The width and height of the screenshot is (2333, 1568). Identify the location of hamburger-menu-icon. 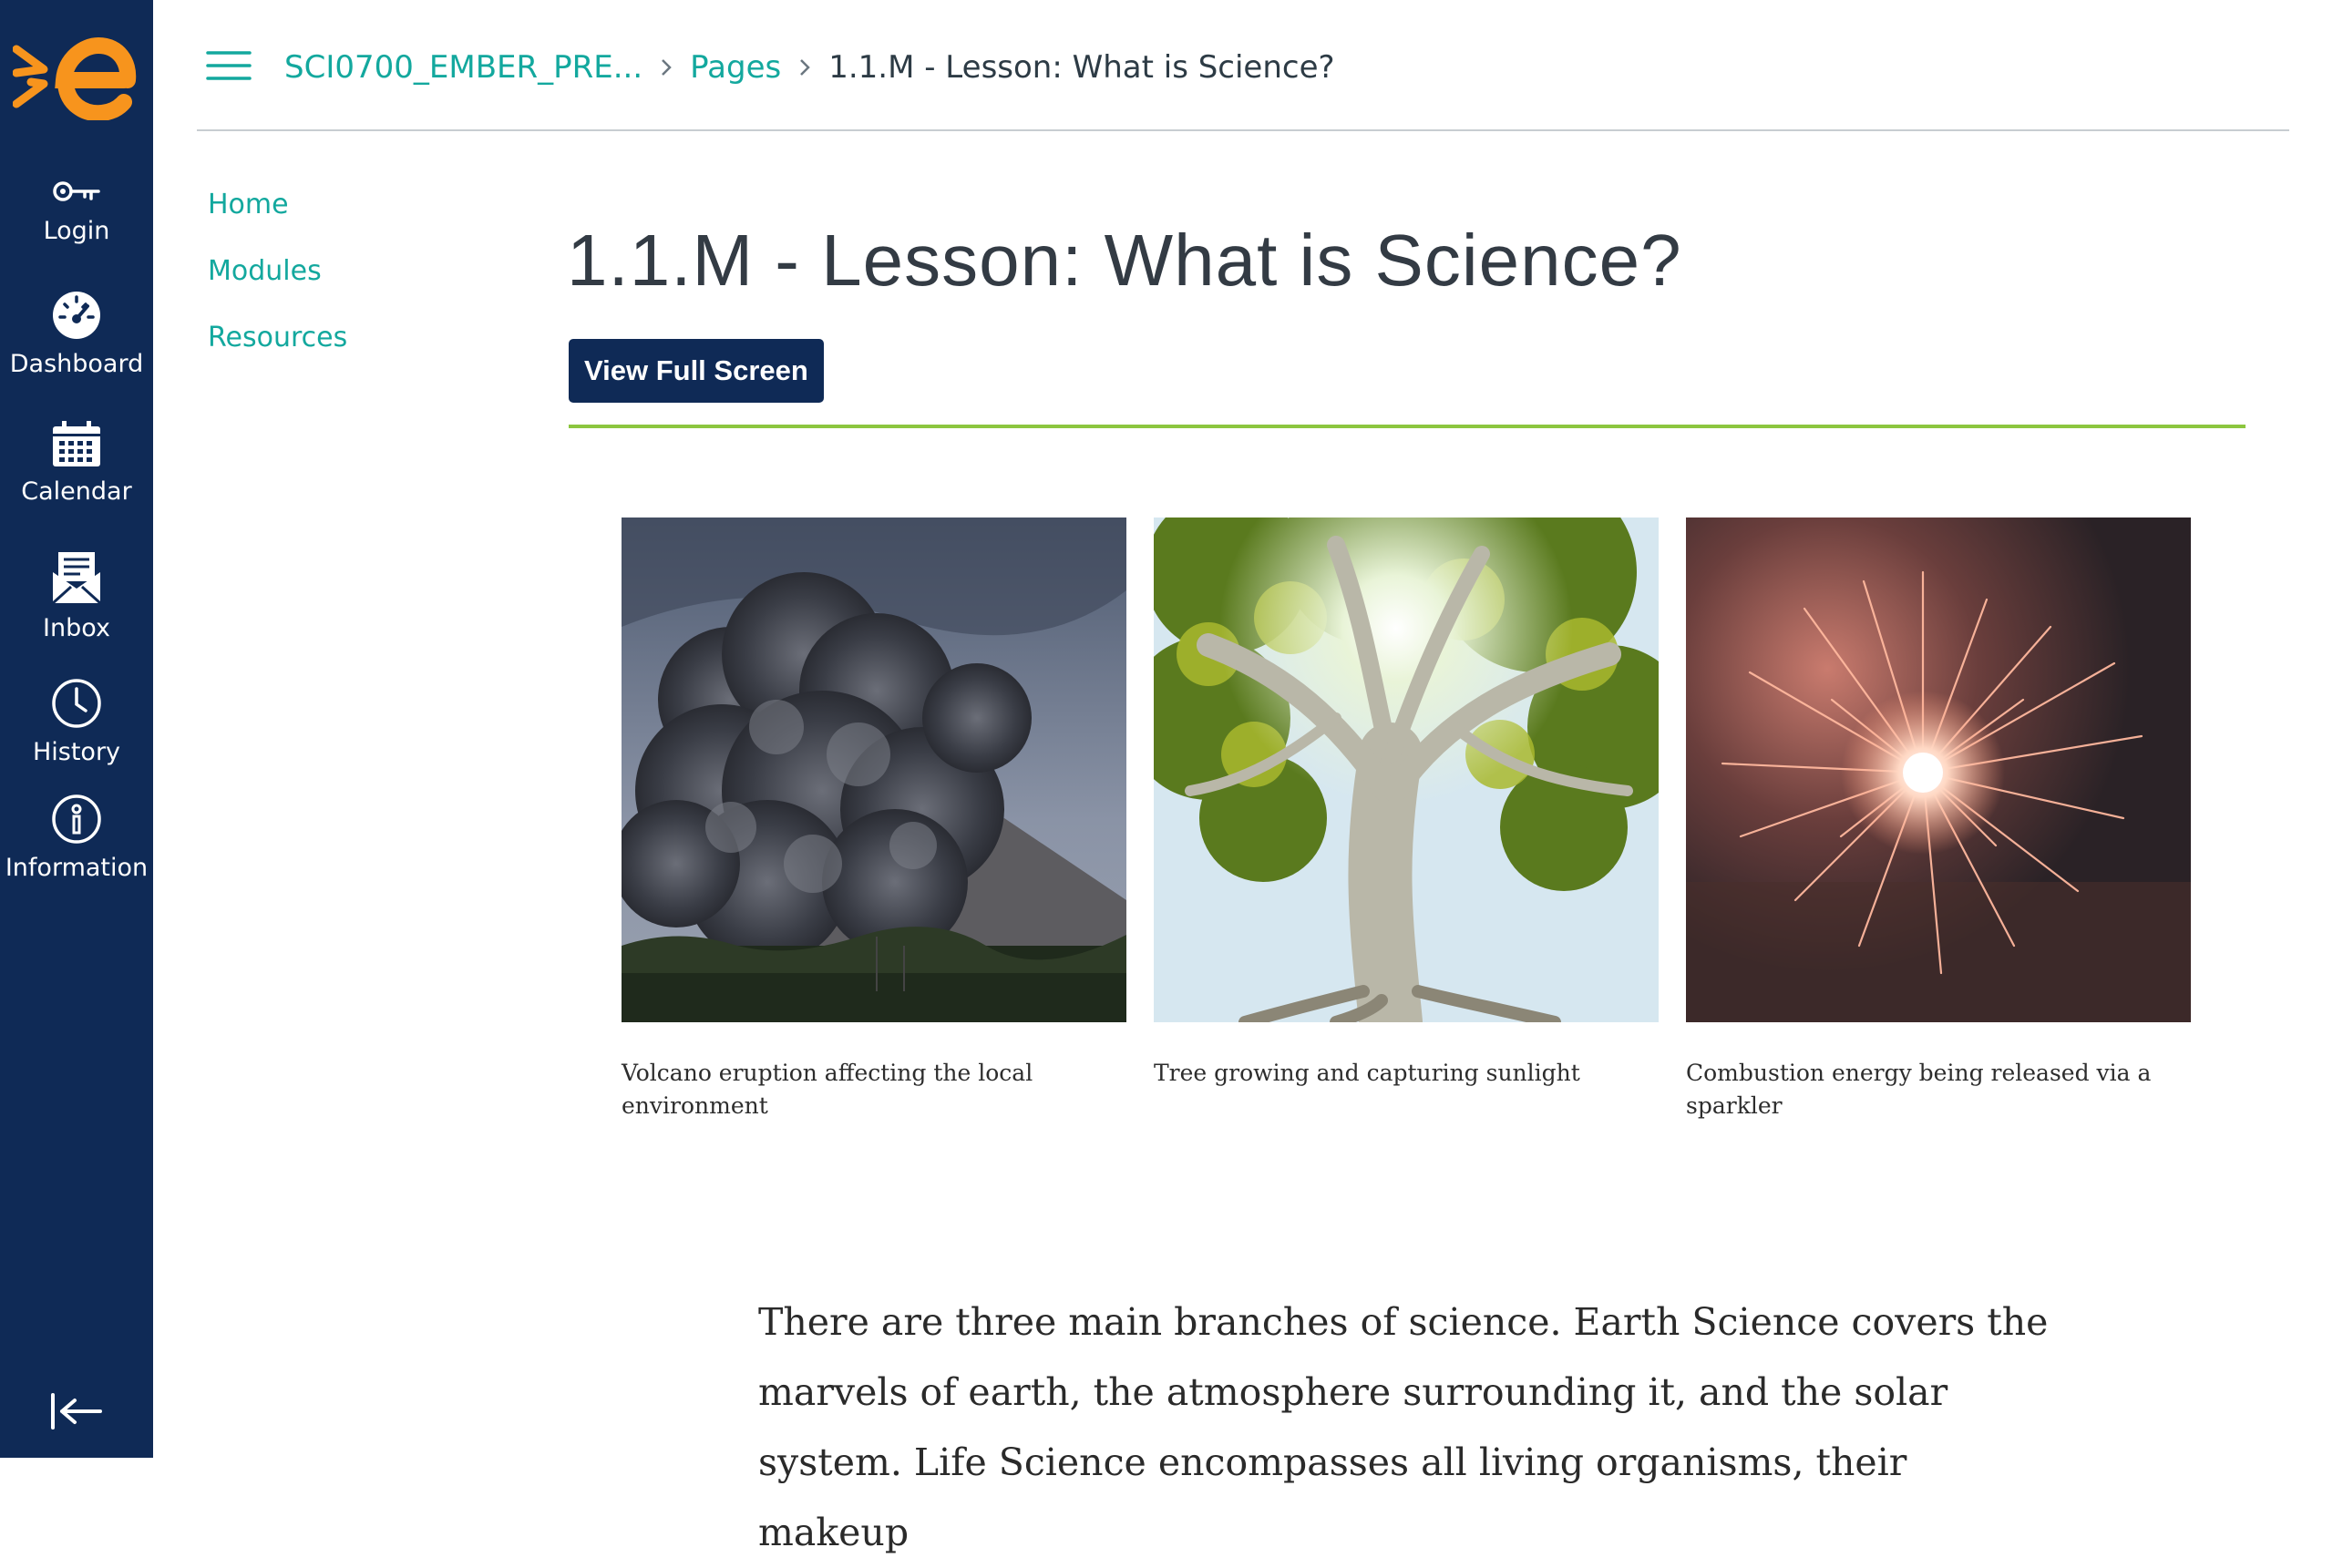
(229, 65).